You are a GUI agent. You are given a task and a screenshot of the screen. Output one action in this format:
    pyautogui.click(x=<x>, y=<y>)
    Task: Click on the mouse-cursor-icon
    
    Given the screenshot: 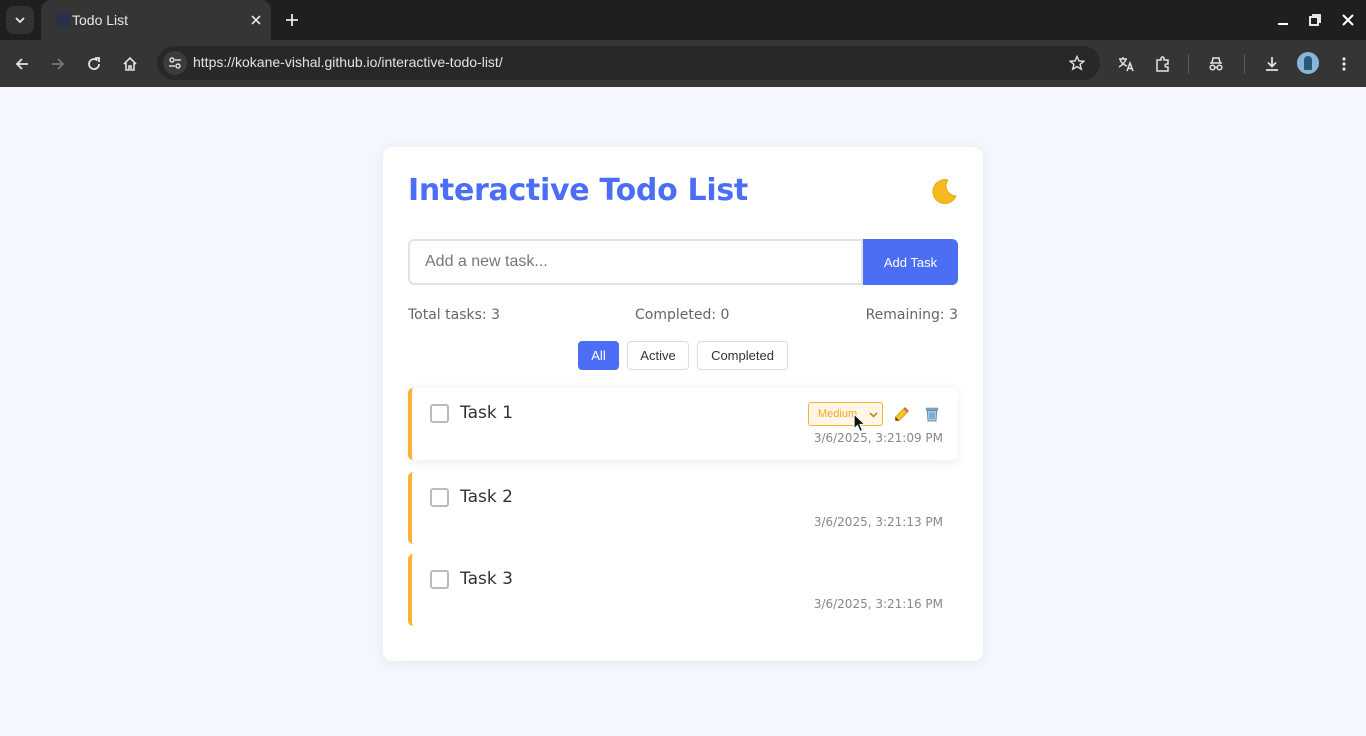 What is the action you would take?
    pyautogui.click(x=860, y=423)
    